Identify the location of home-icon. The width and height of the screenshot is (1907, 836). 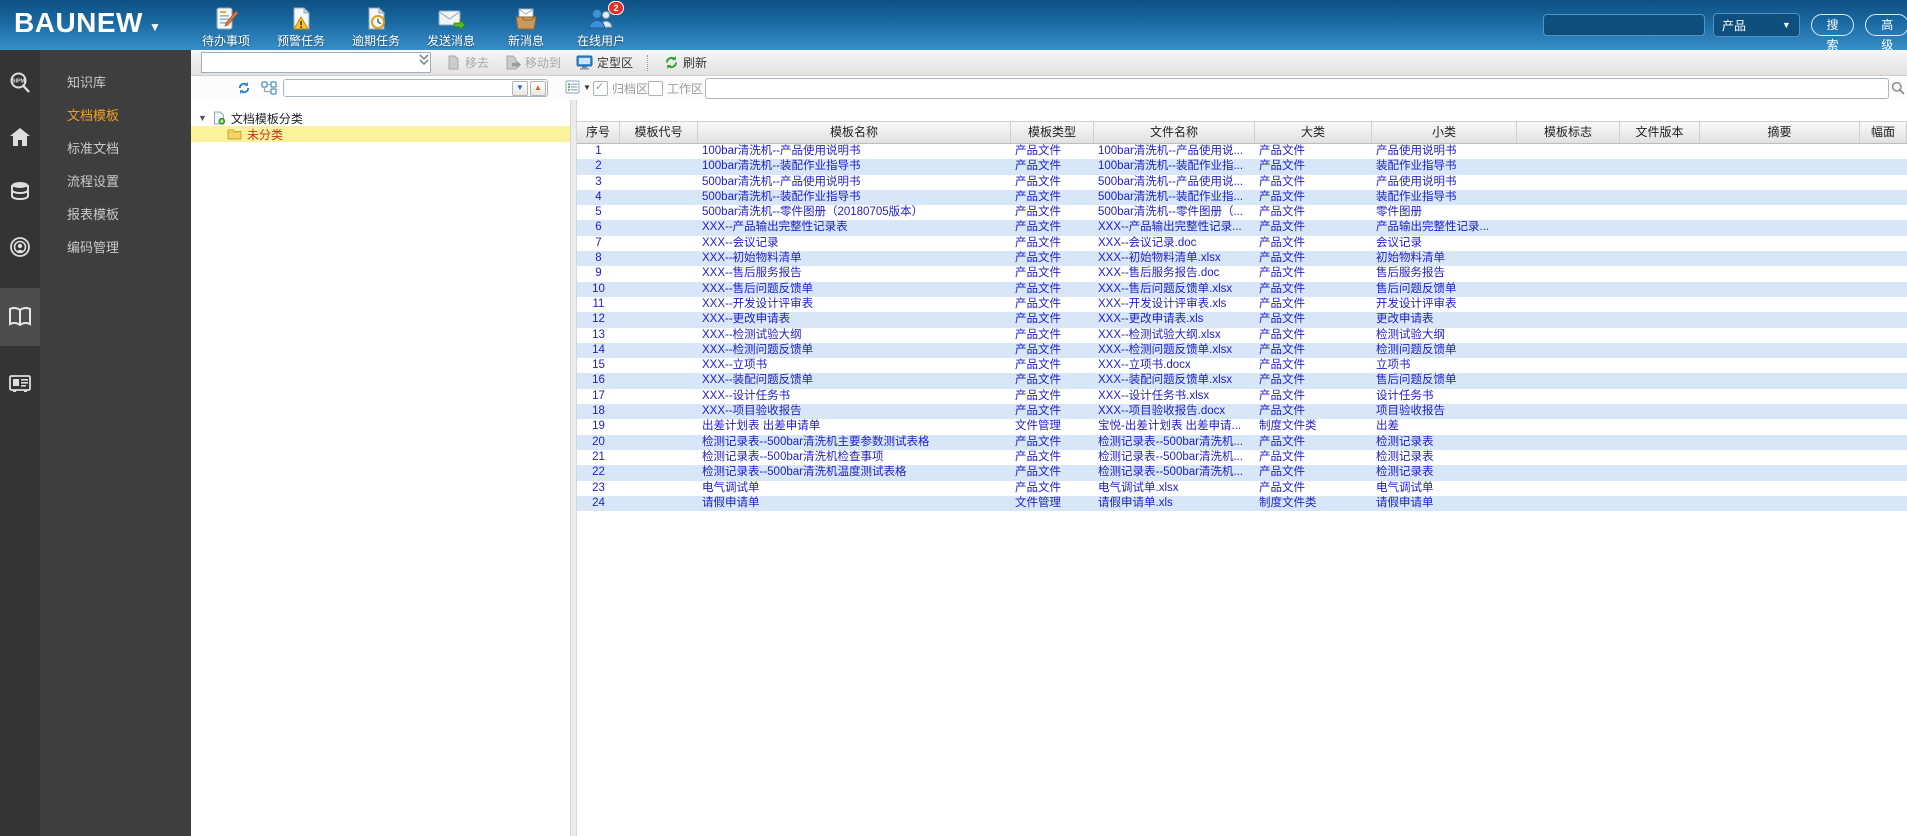
(20, 137).